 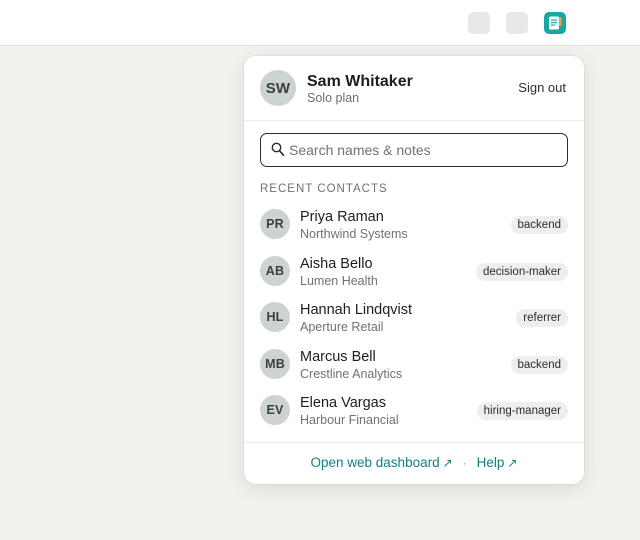 I want to click on help-link: Help ↗, so click(x=497, y=462).